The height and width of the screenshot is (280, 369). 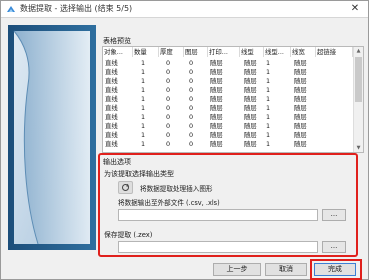 I want to click on window-title: 数据提取 - 选择输出 (结束 5/5), so click(x=76, y=8).